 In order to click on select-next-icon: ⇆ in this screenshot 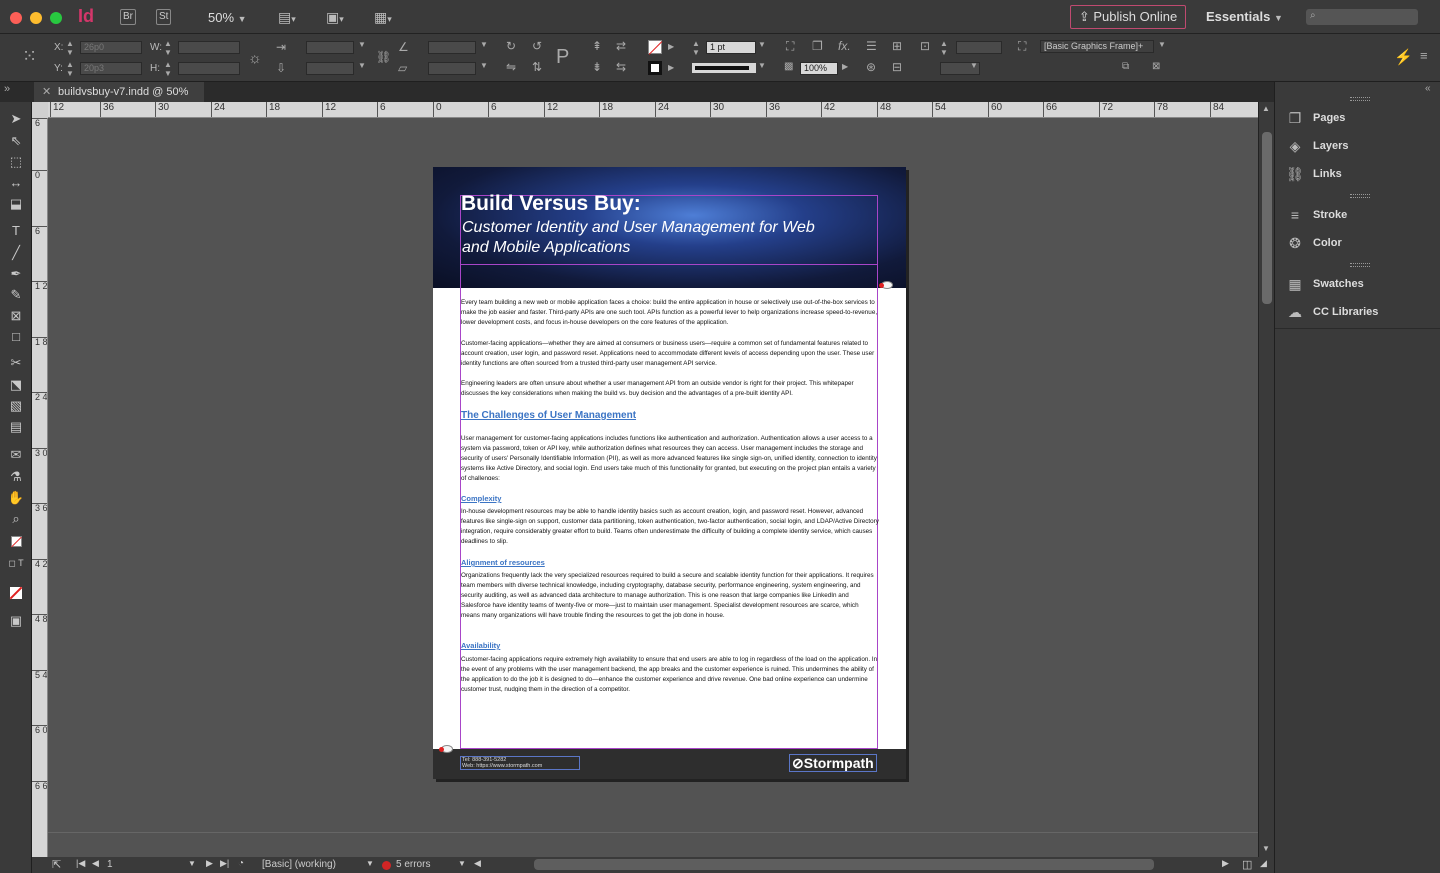, I will do `click(621, 67)`.